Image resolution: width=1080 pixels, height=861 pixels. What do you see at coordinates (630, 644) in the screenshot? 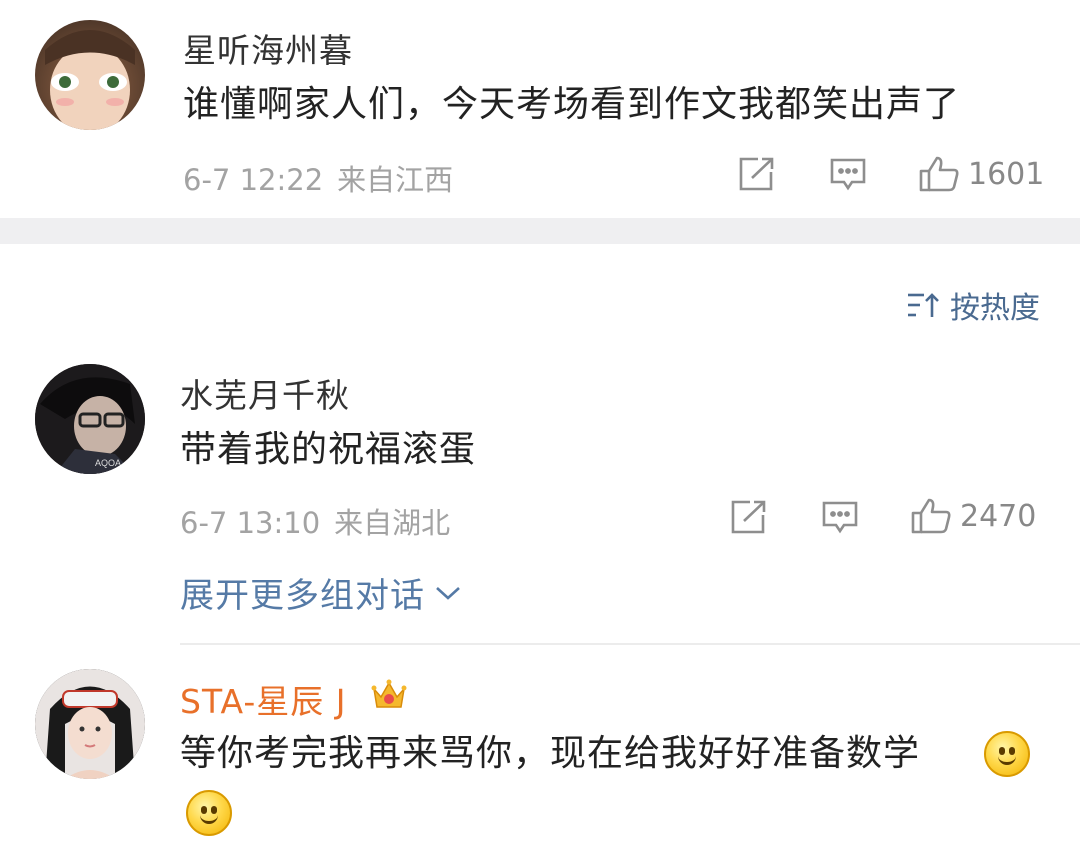
I see `reply-divider` at bounding box center [630, 644].